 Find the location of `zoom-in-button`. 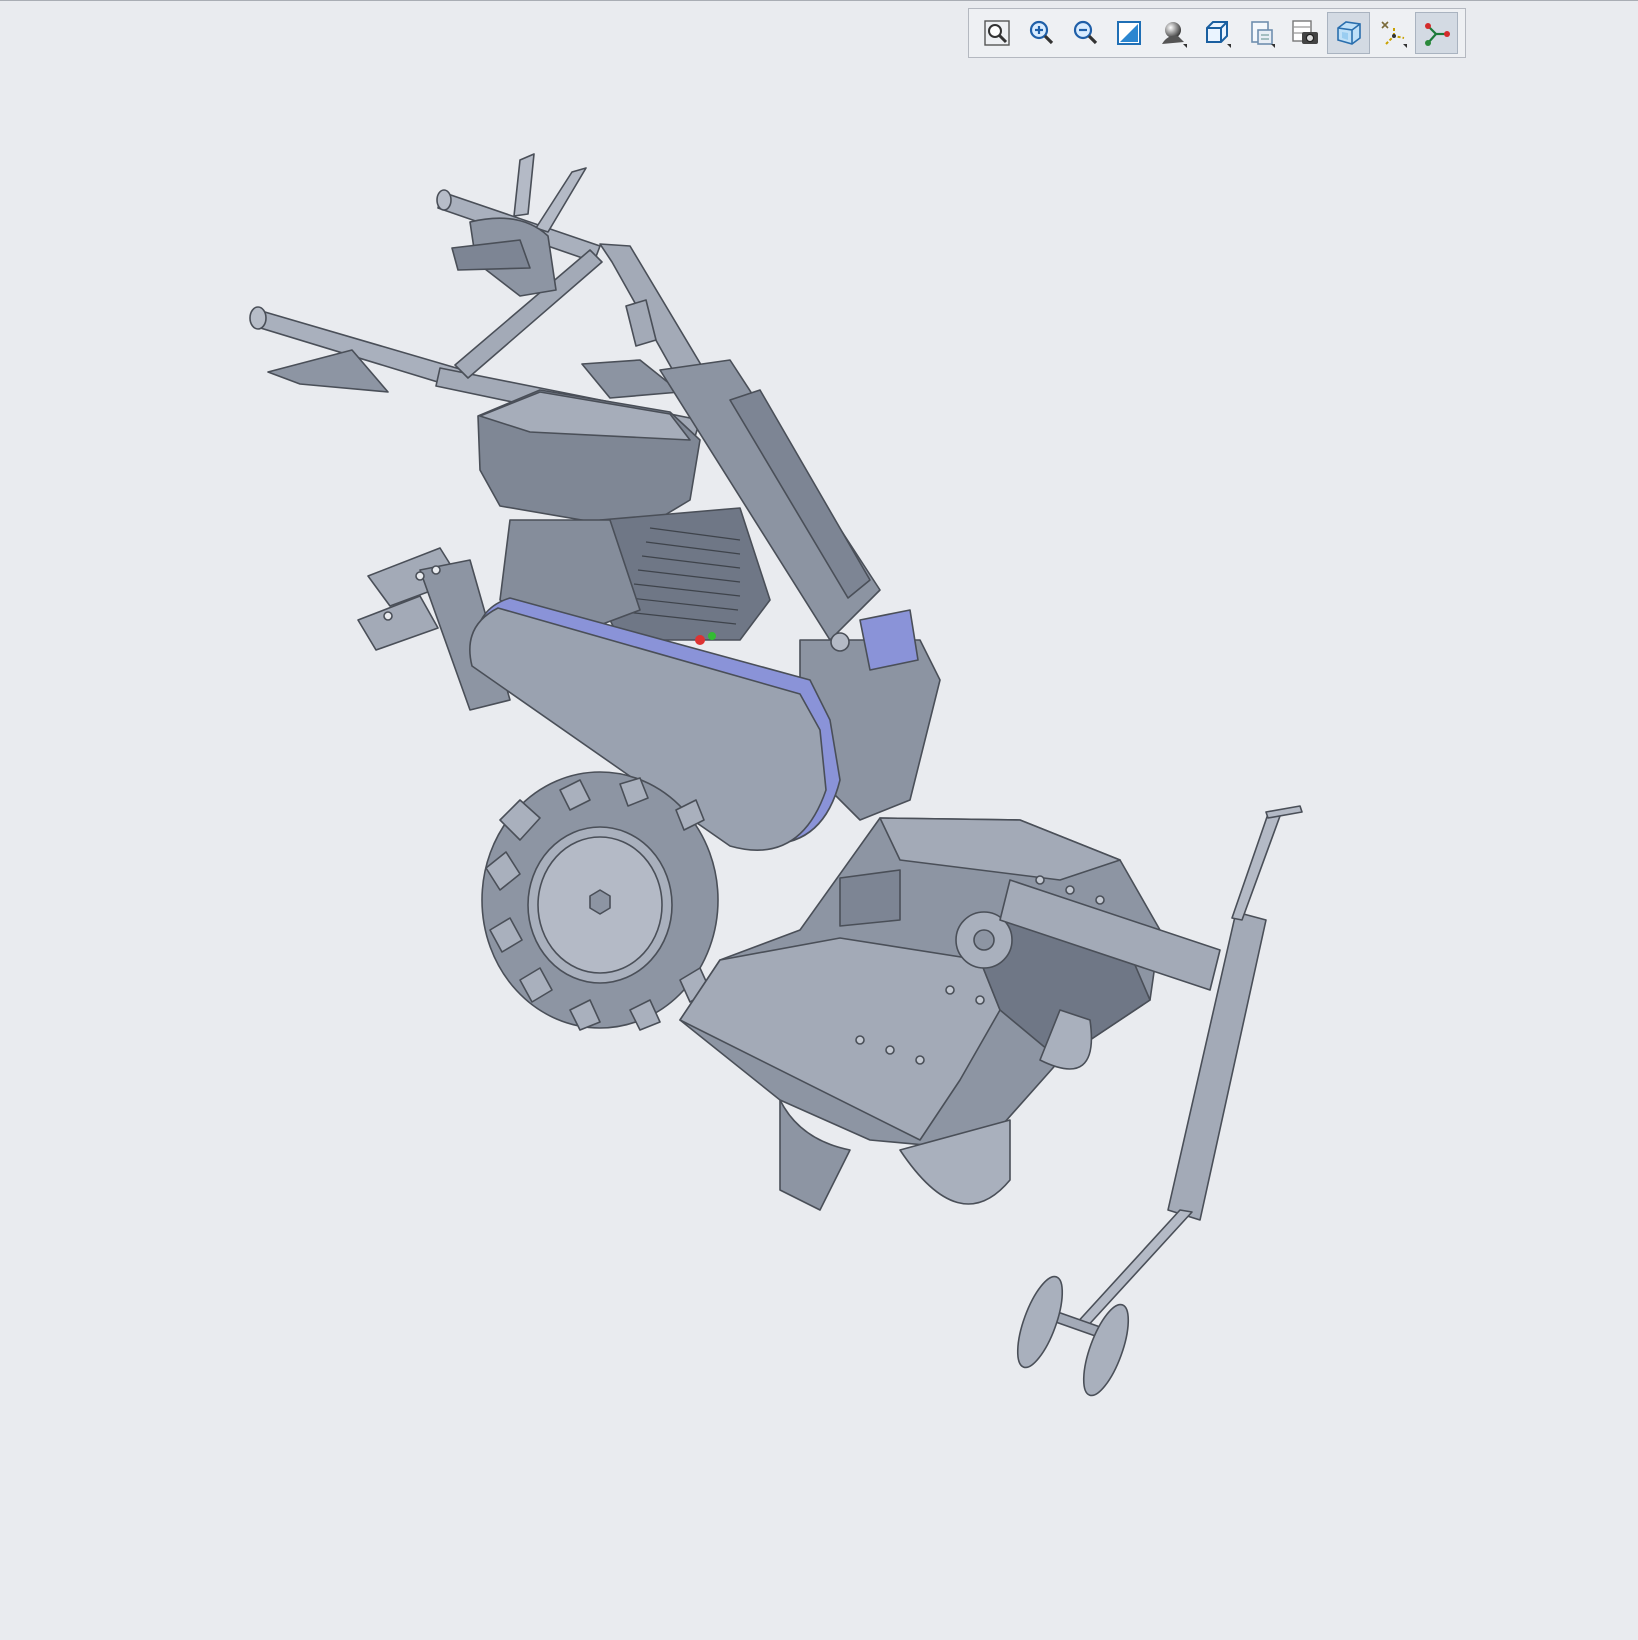

zoom-in-button is located at coordinates (1040, 33).